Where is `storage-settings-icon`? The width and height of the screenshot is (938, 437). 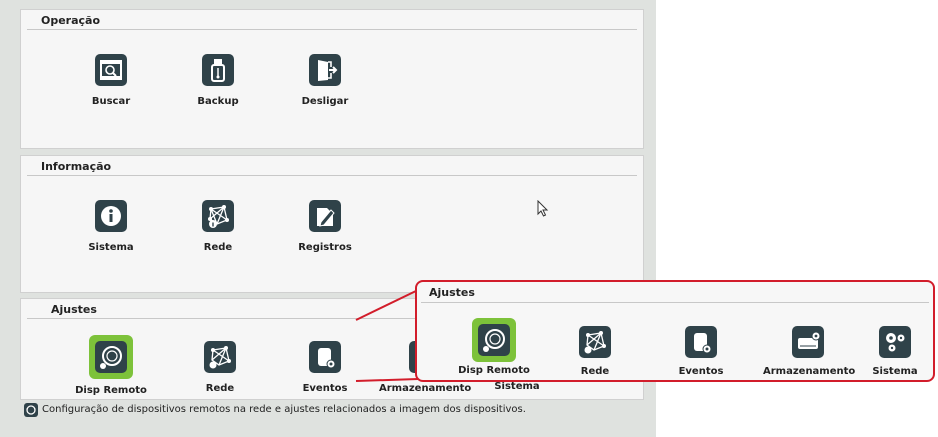 storage-settings-icon is located at coordinates (808, 342).